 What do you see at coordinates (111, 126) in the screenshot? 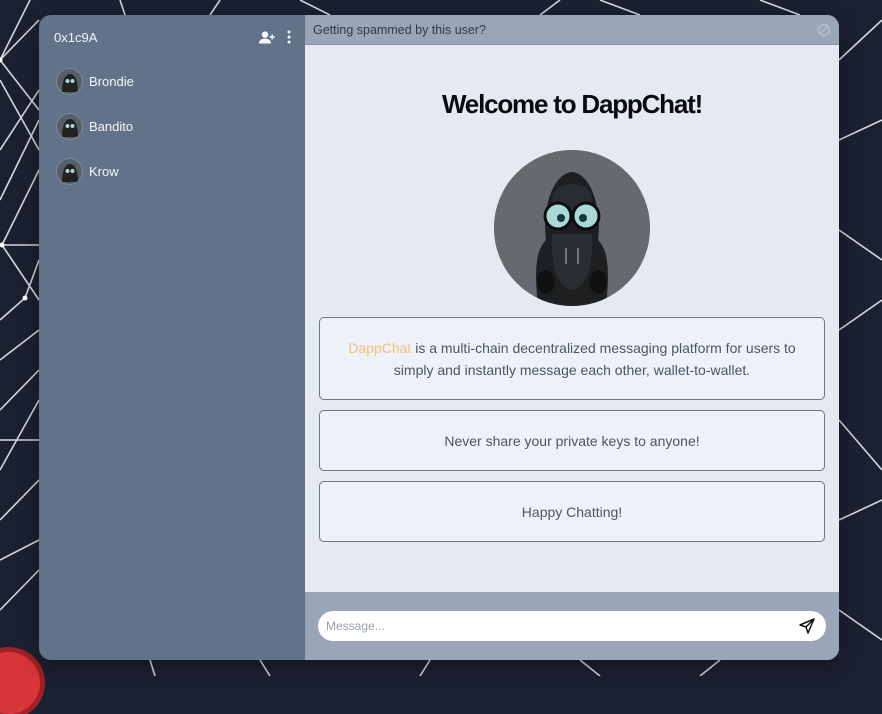
I see `contact-name: Bandito` at bounding box center [111, 126].